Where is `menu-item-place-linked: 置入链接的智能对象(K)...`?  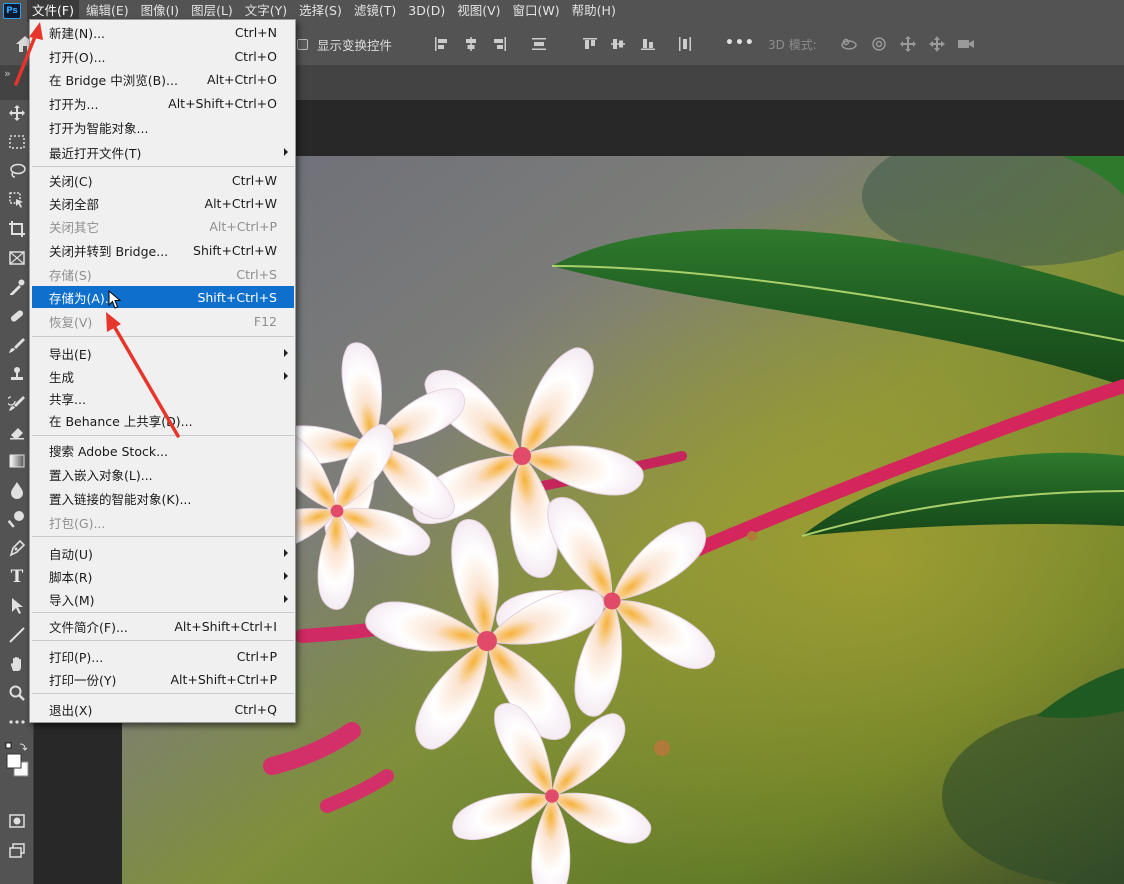
menu-item-place-linked: 置入链接的智能对象(K)... is located at coordinates (163, 498).